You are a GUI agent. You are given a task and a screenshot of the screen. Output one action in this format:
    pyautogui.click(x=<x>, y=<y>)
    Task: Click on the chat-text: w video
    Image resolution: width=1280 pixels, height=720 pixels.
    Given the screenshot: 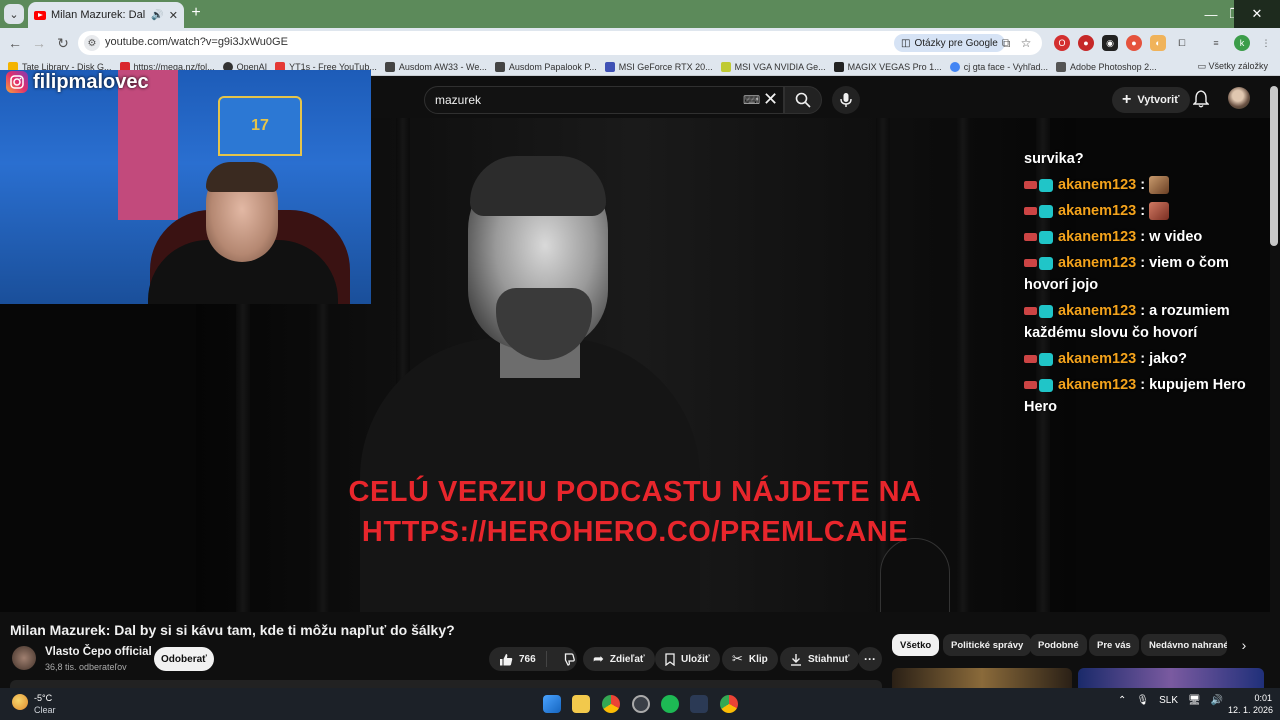 What is the action you would take?
    pyautogui.click(x=1176, y=237)
    